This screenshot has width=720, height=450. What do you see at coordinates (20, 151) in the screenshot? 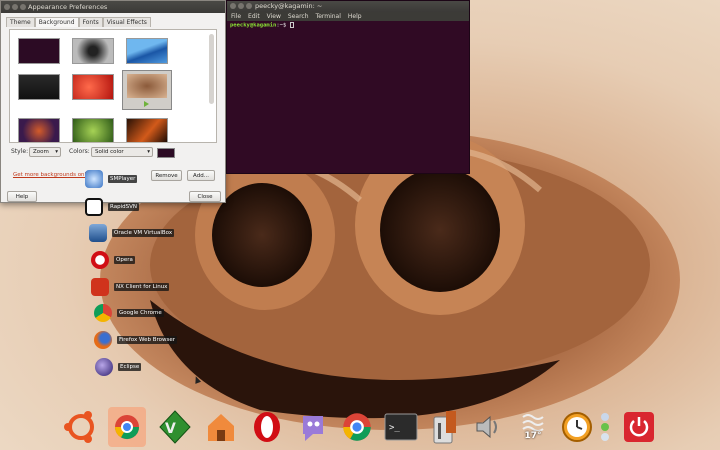
I see `style-label: Style:` at bounding box center [20, 151].